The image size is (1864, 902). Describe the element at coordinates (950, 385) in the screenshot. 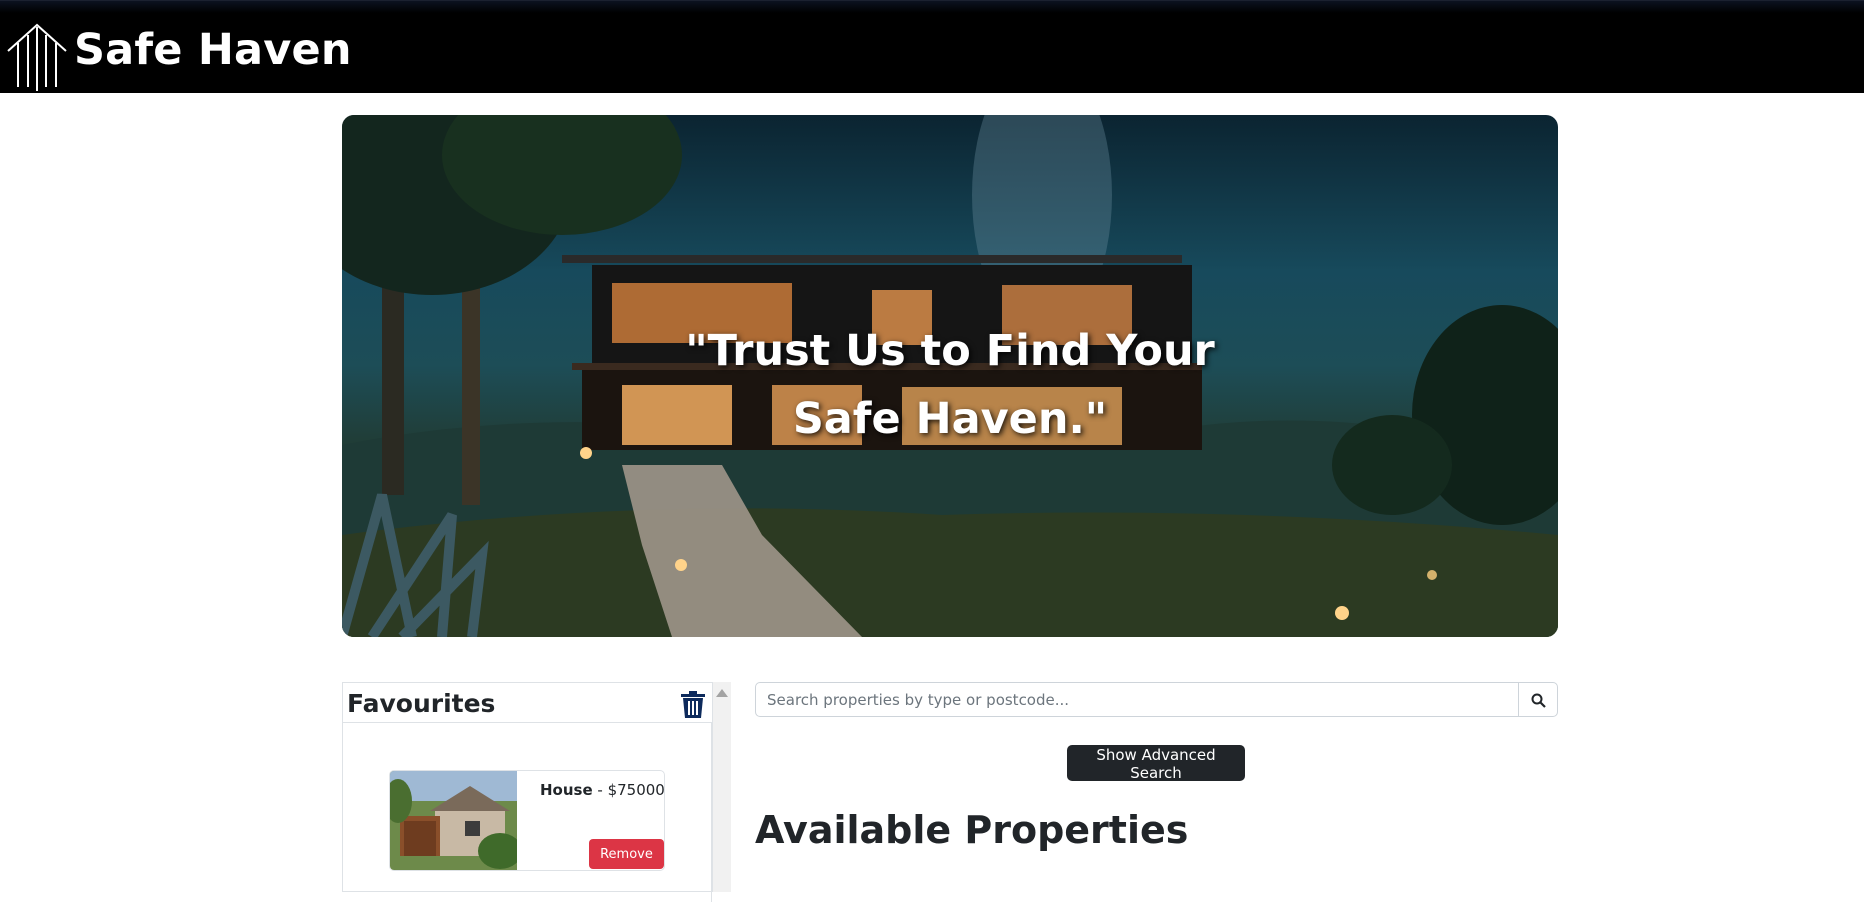

I see `hero-slogan: "Trust Us to Find Your Safe Haven."` at that location.